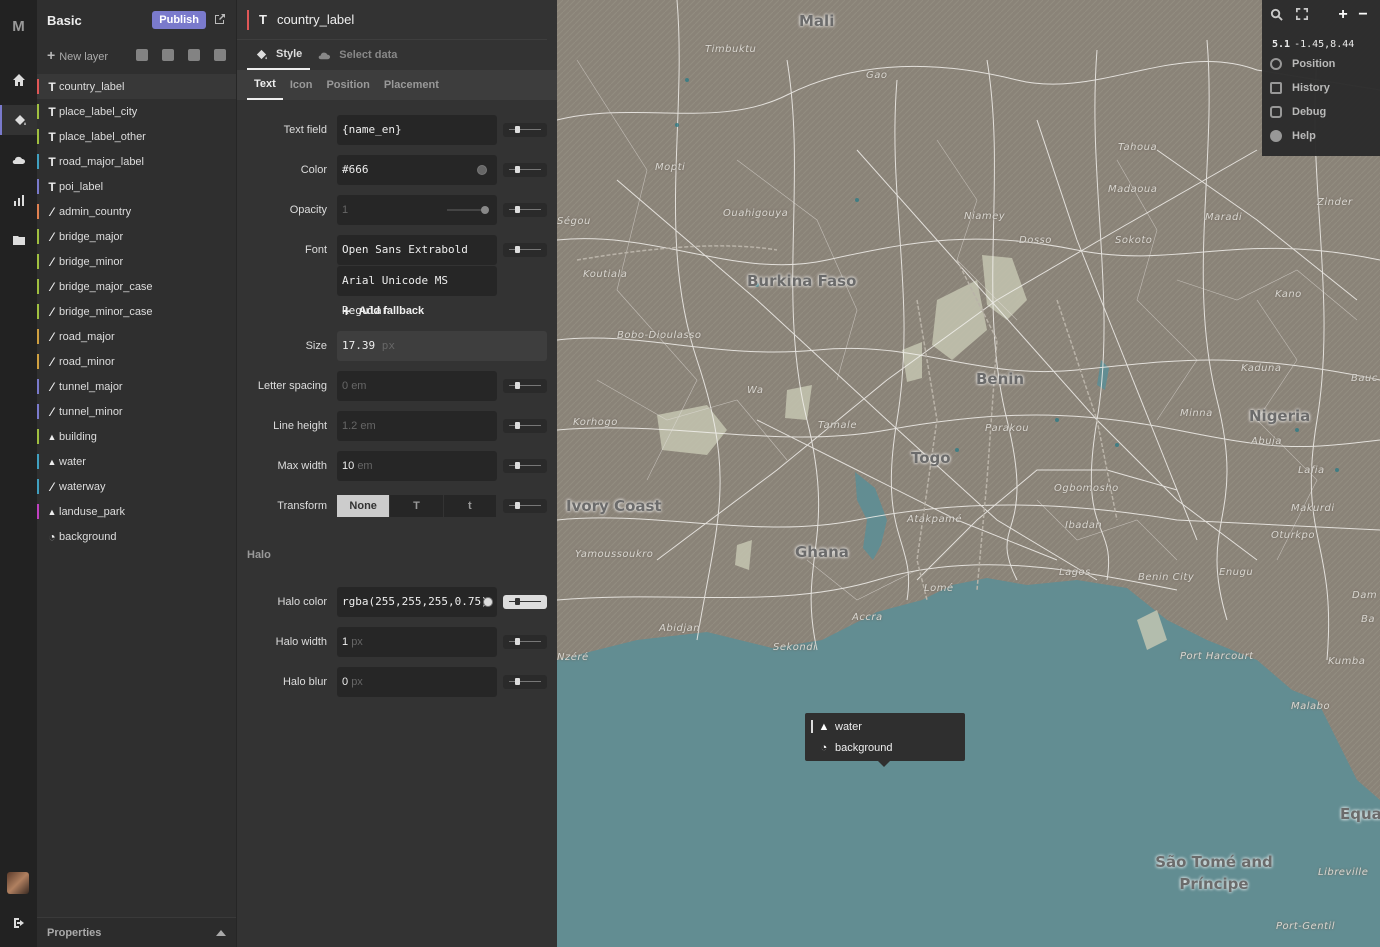 Image resolution: width=1380 pixels, height=947 pixels. What do you see at coordinates (136, 211) in the screenshot?
I see `layer-item-admin-country: ⁄ admin_country` at bounding box center [136, 211].